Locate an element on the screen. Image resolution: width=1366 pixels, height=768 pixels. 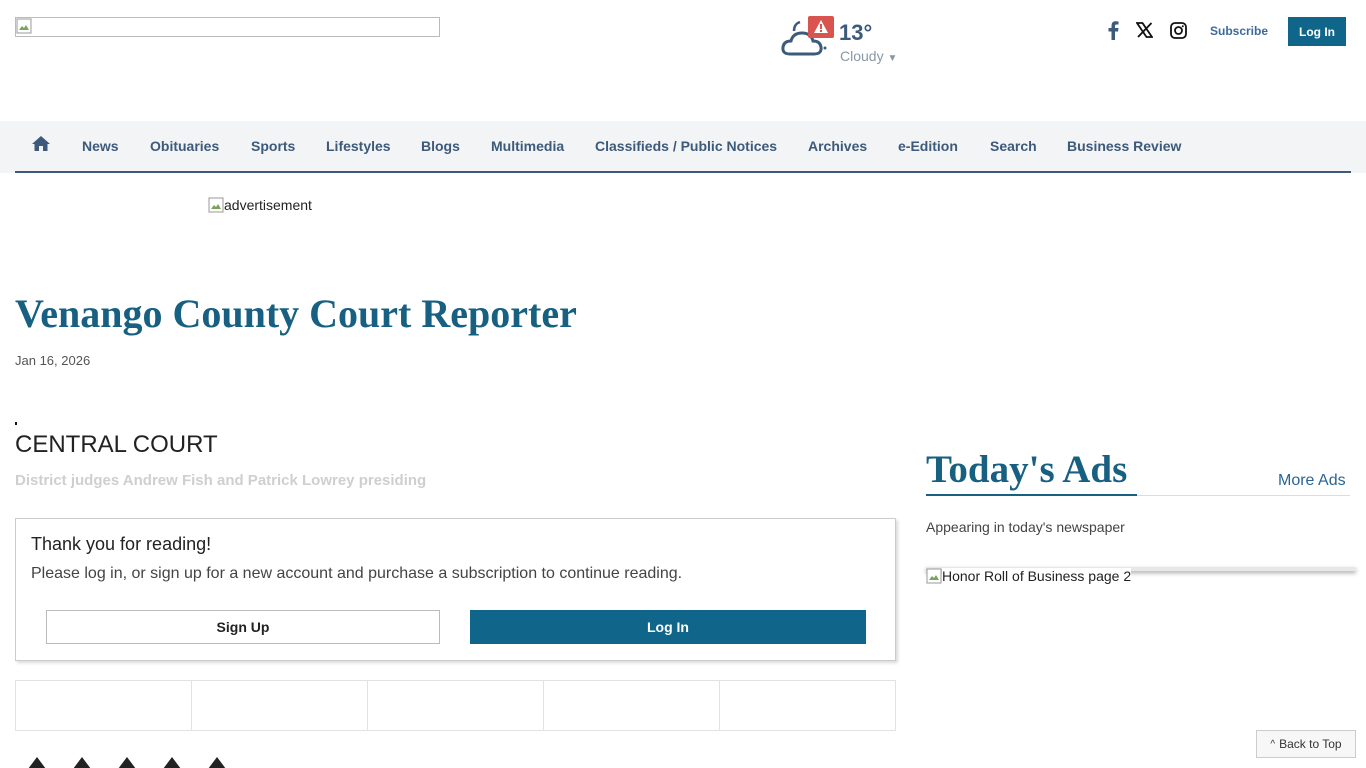
todays-ads-title: Today's Ads is located at coordinates (1027, 469).